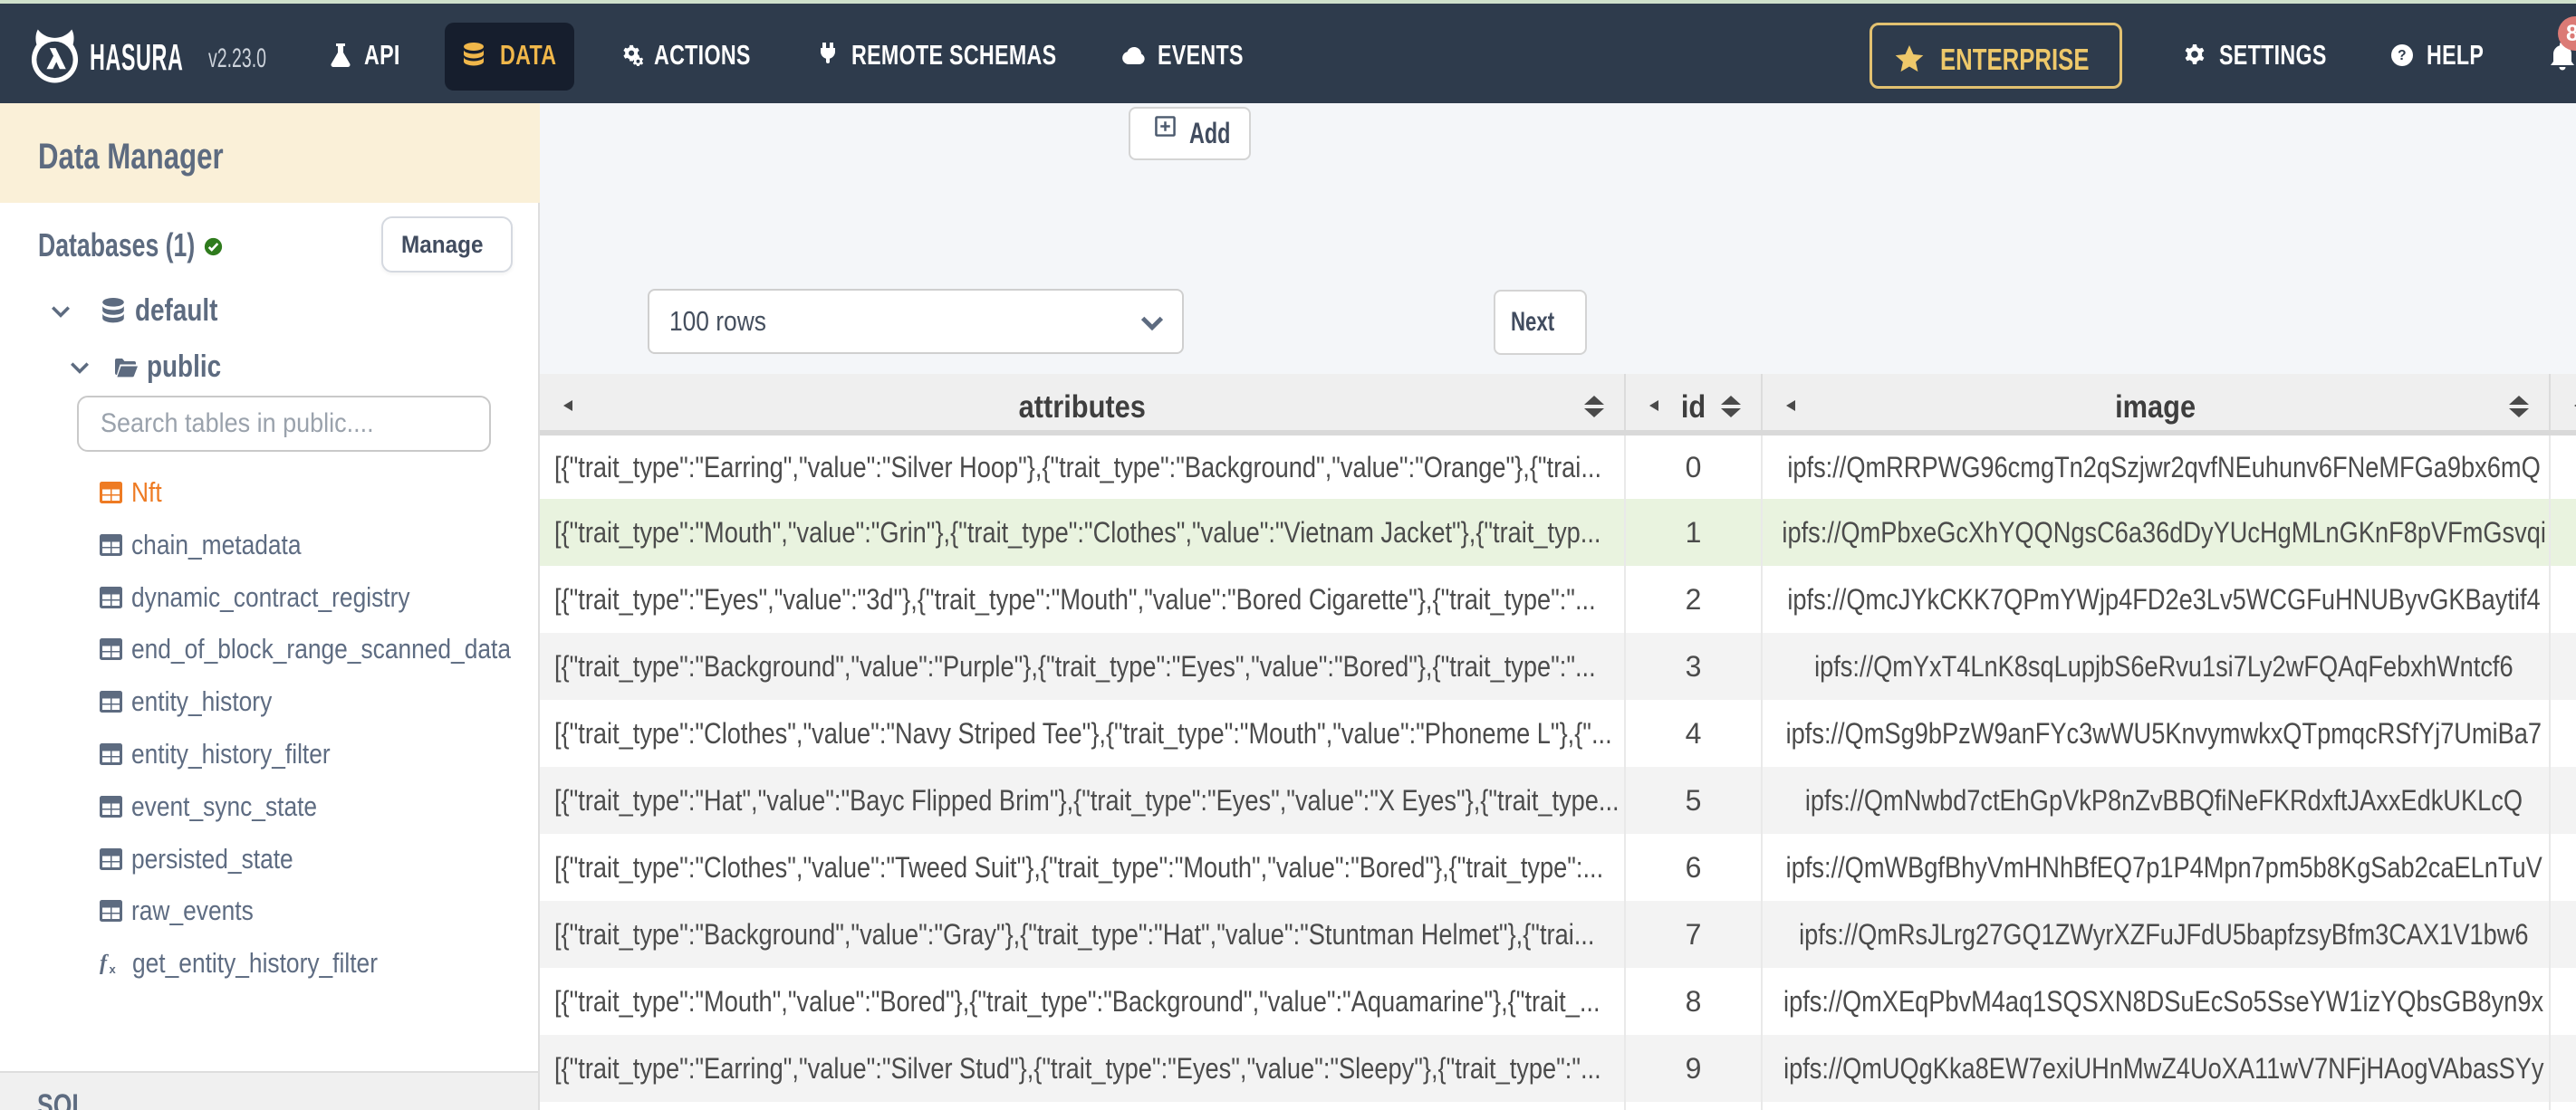 This screenshot has height=1110, width=2576. What do you see at coordinates (104, 963) in the screenshot?
I see `svg-text: f` at bounding box center [104, 963].